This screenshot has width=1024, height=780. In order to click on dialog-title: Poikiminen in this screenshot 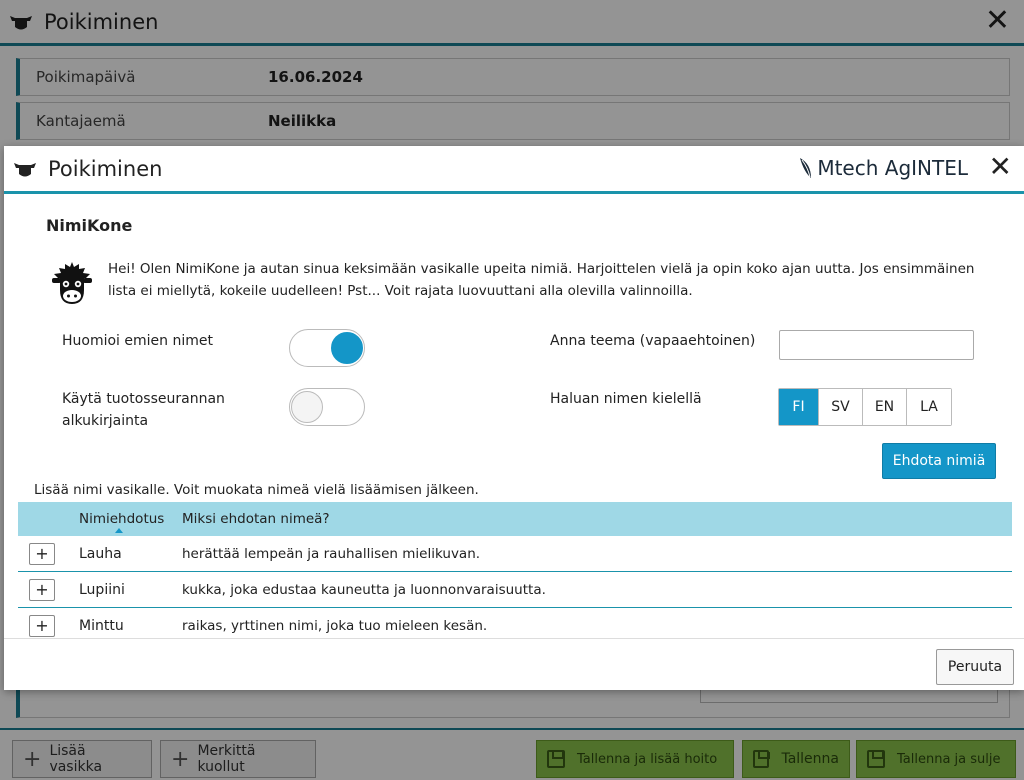, I will do `click(105, 168)`.